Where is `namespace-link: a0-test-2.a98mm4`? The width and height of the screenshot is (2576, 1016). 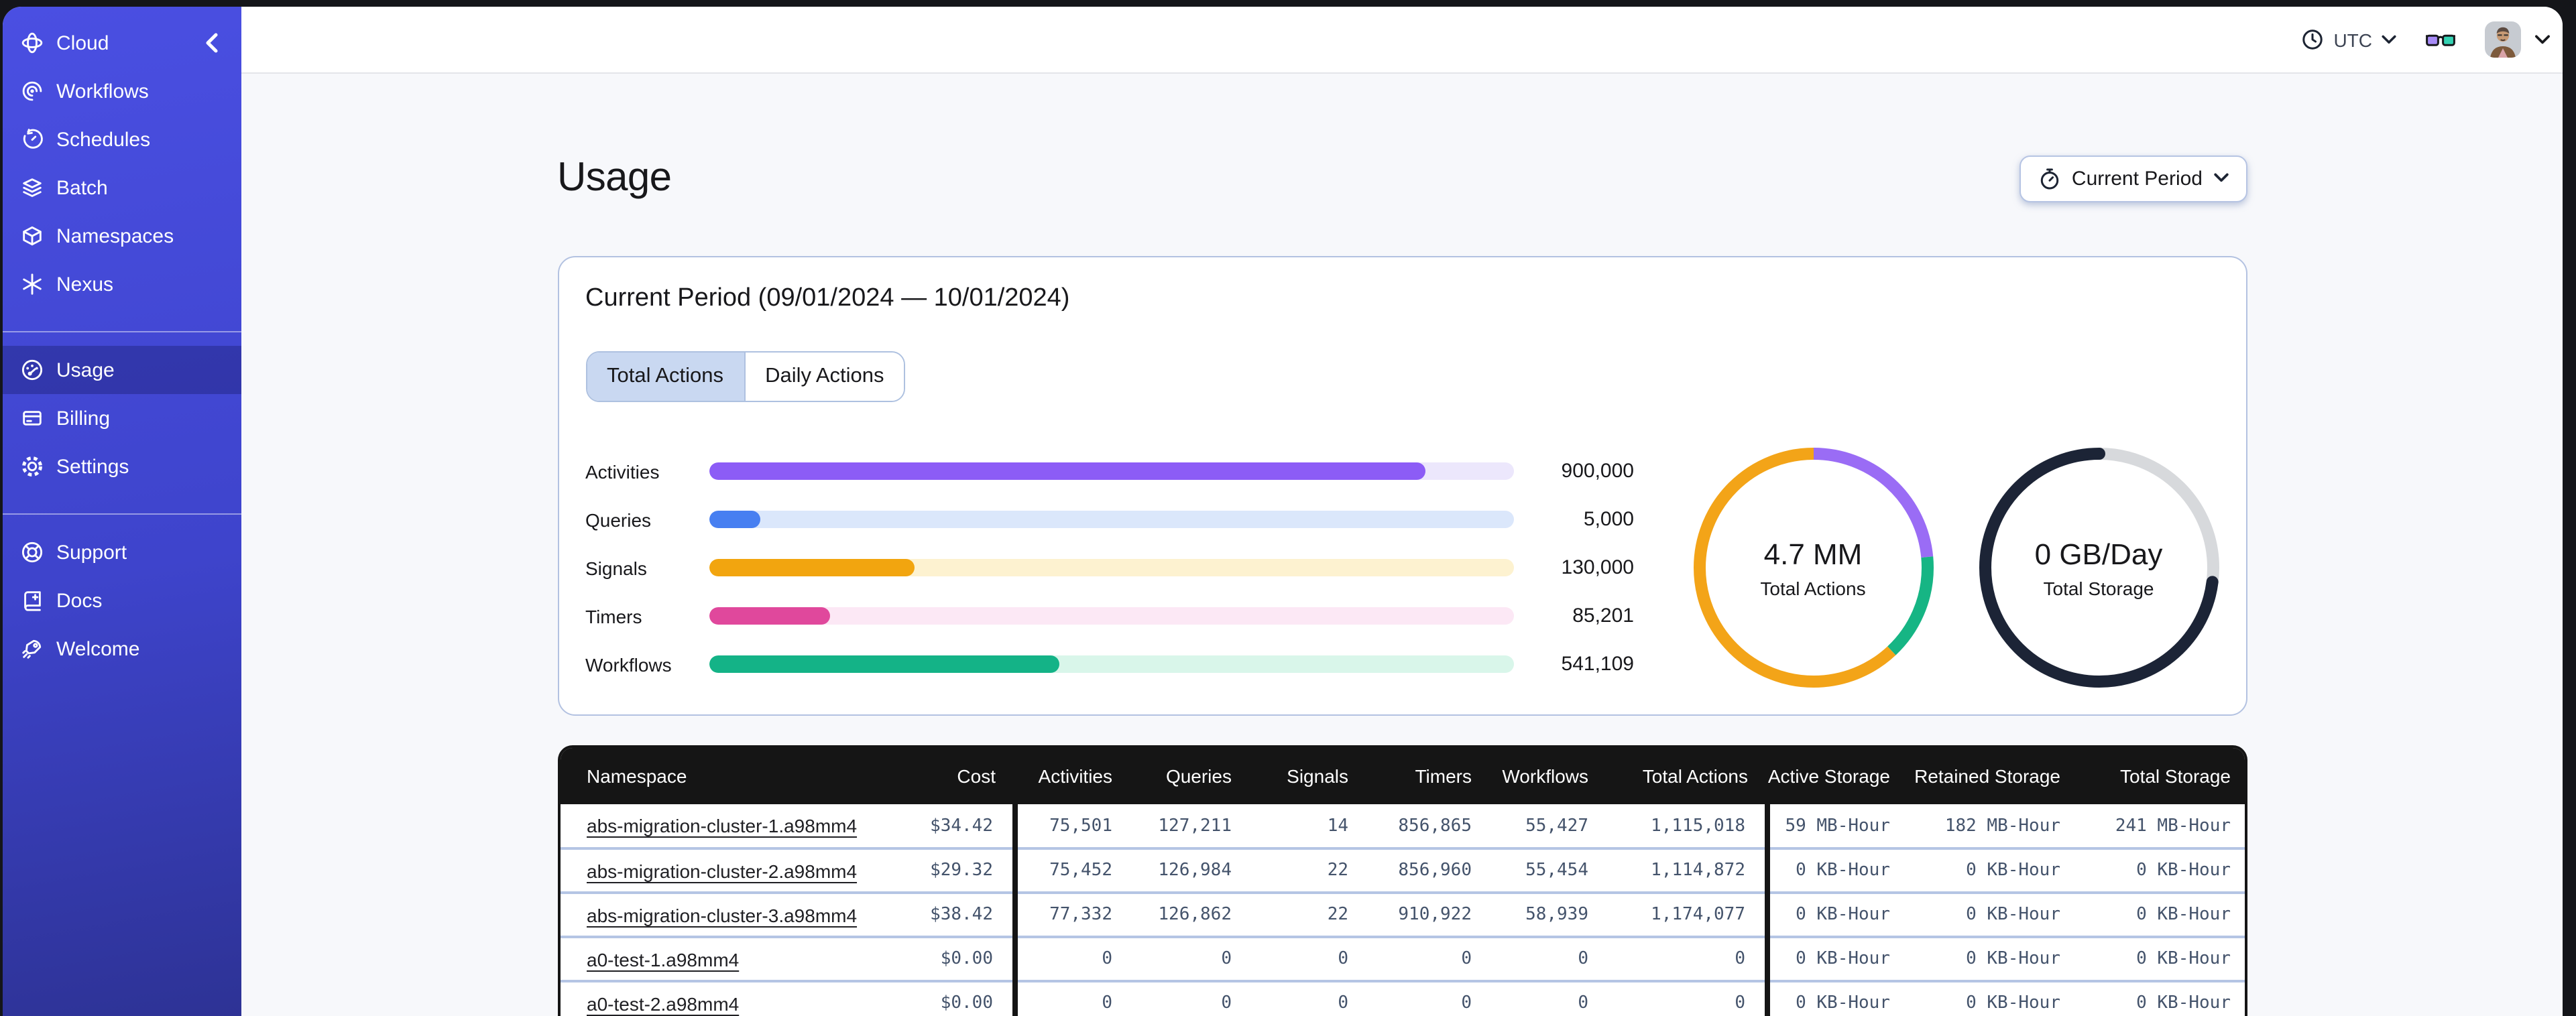
namespace-link: a0-test-2.a98mm4 is located at coordinates (663, 1004).